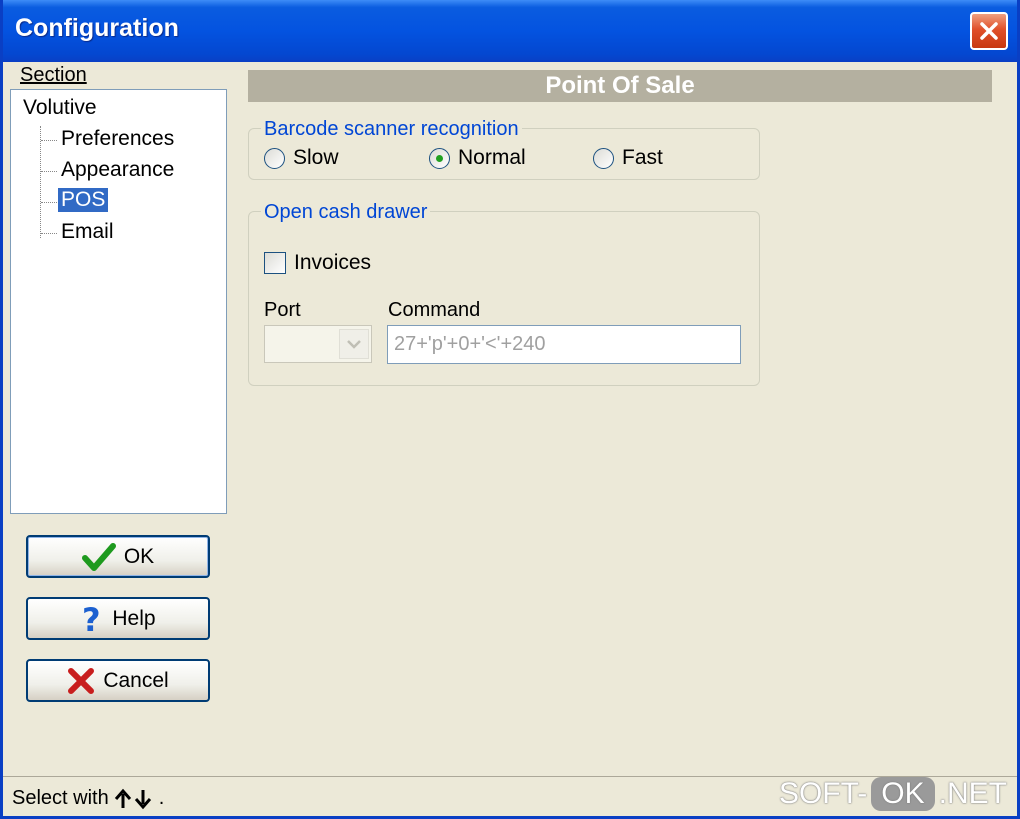 The width and height of the screenshot is (1020, 819). What do you see at coordinates (134, 618) in the screenshot?
I see `help-button-label: Help` at bounding box center [134, 618].